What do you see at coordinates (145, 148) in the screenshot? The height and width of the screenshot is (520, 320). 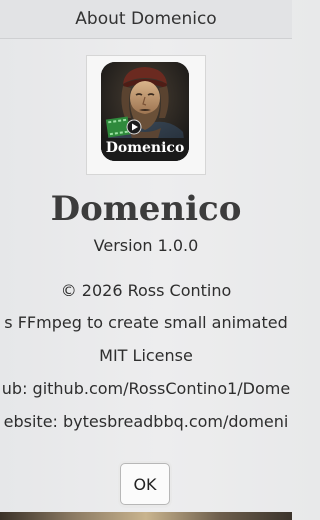 I see `app-icon-label: Domenico` at bounding box center [145, 148].